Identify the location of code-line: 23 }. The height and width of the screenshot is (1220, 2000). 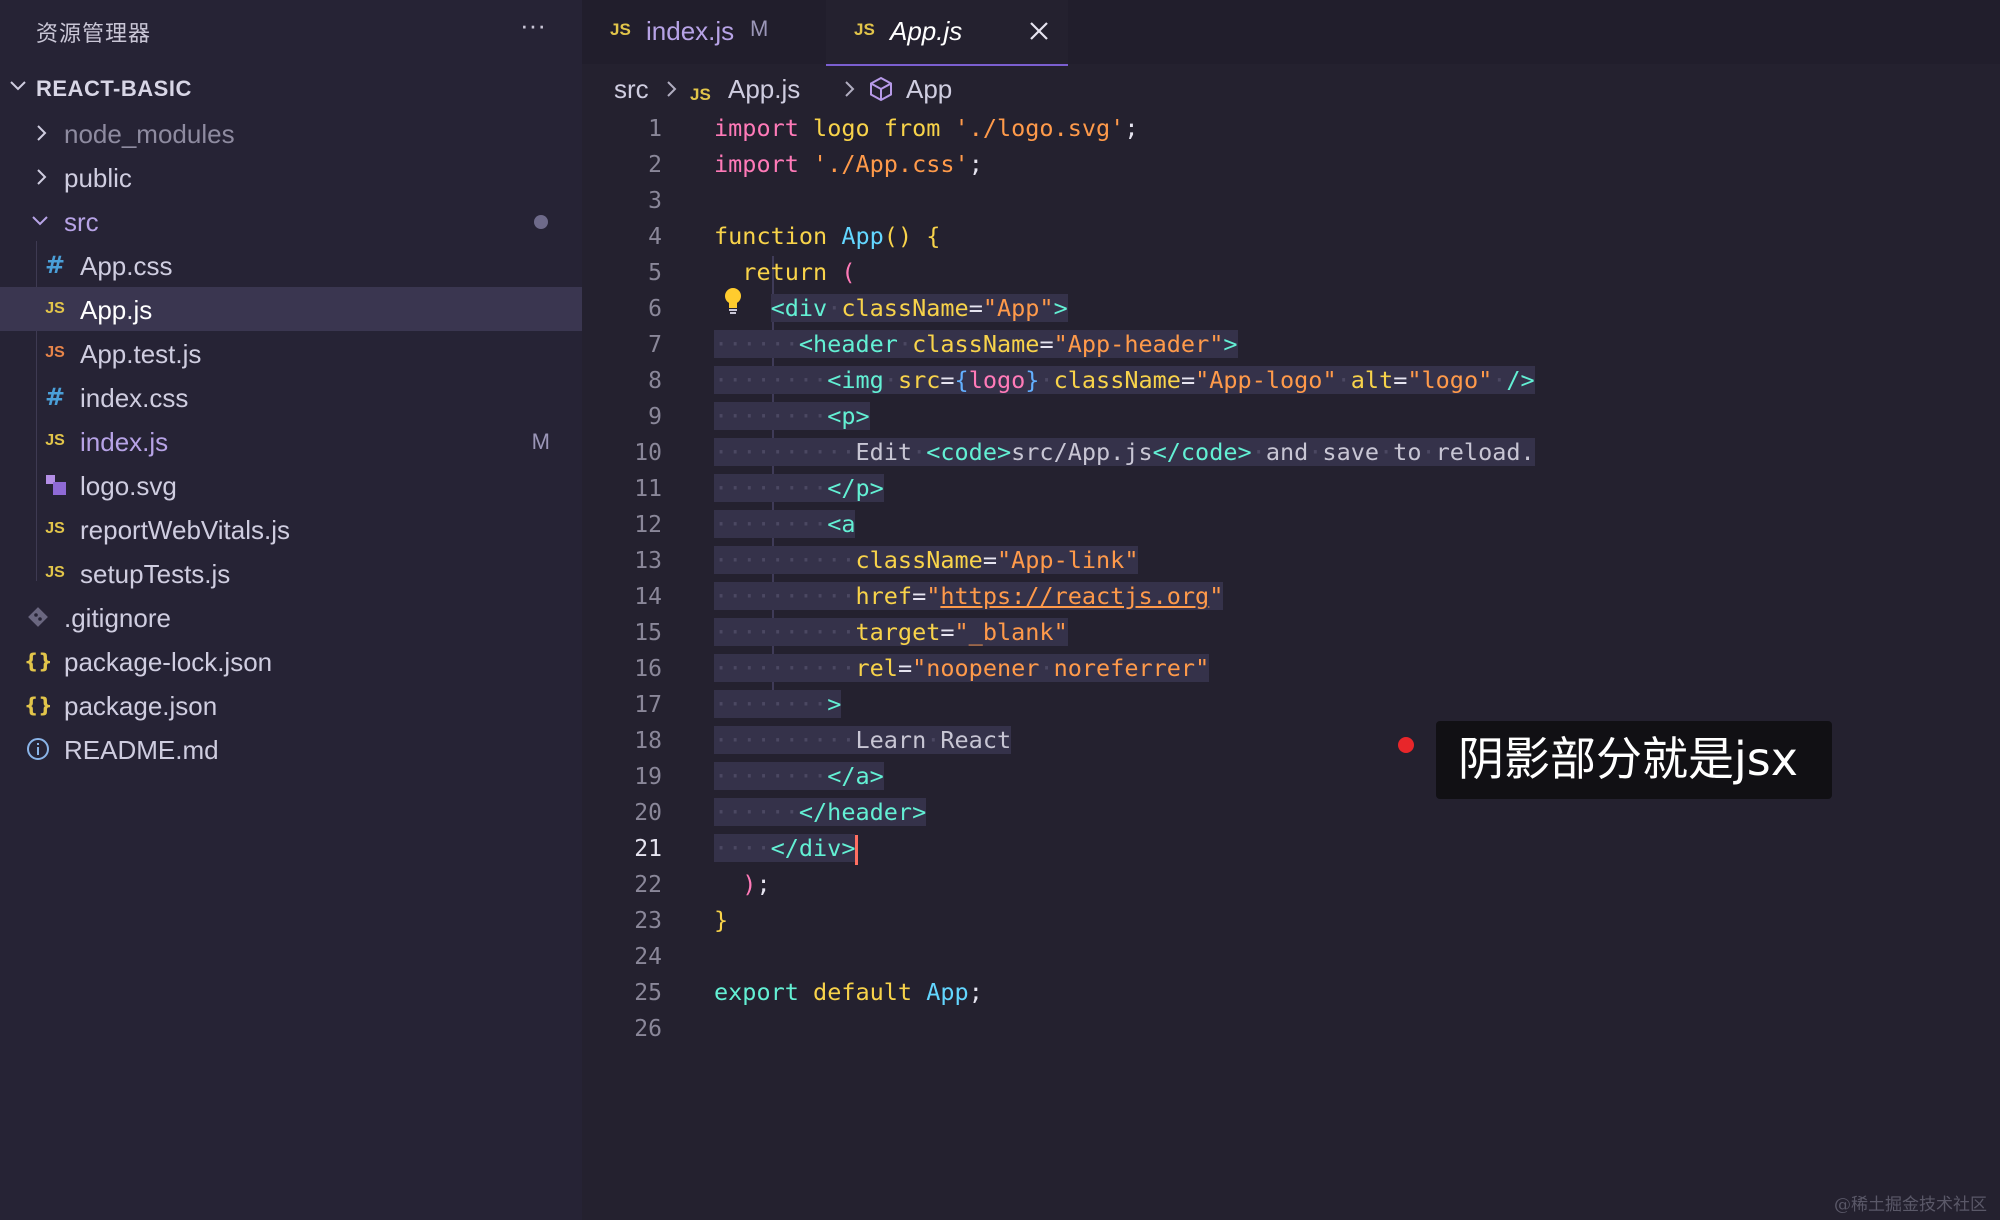
(1291, 920).